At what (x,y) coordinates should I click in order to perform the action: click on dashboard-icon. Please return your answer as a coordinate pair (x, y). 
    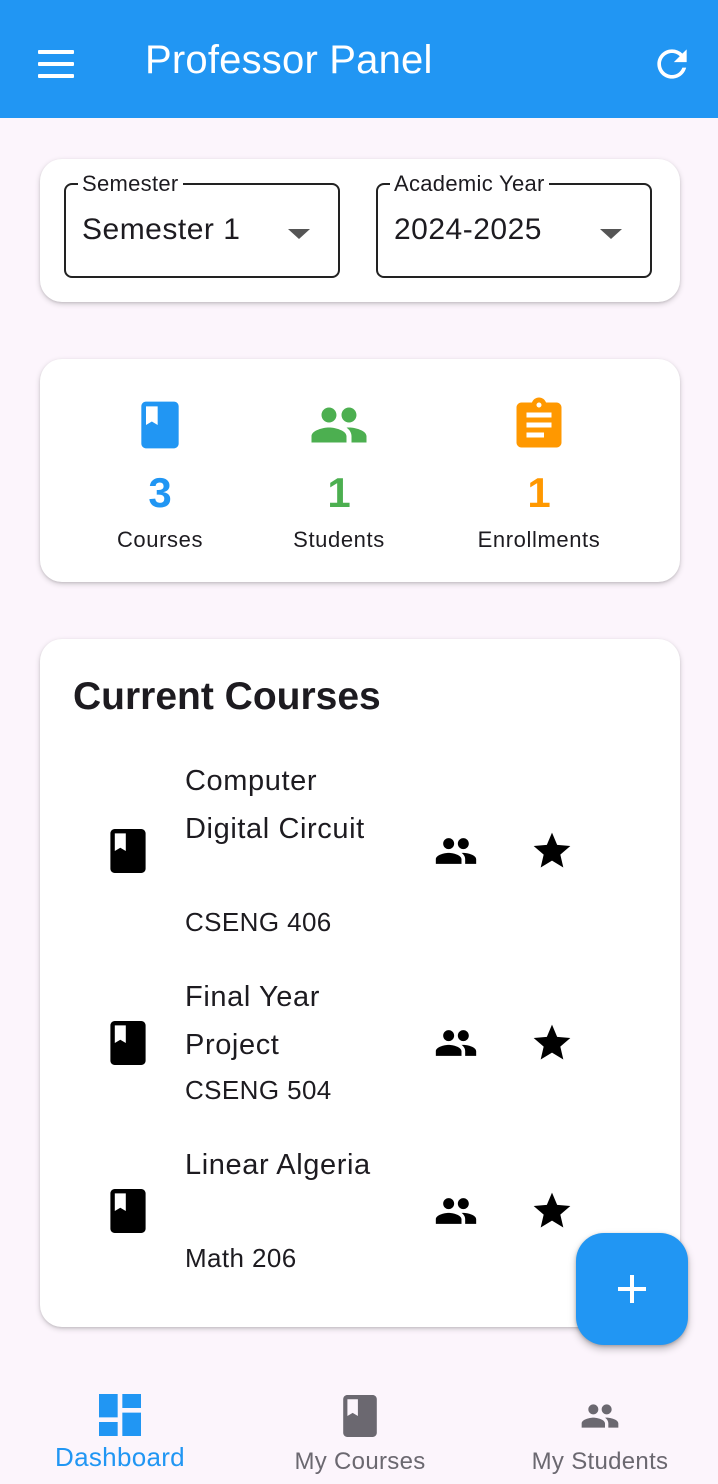
    Looking at the image, I should click on (120, 1415).